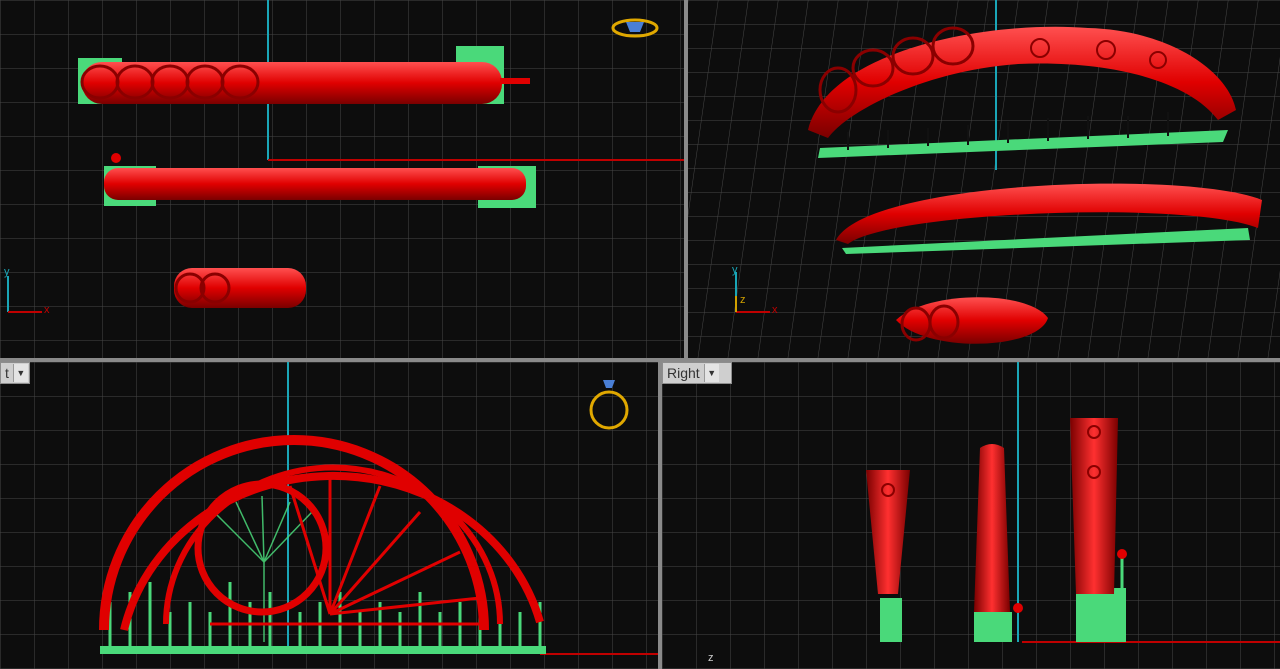 The width and height of the screenshot is (1280, 669). Describe the element at coordinates (315, 184) in the screenshot. I see `band-ring-top-view` at that location.